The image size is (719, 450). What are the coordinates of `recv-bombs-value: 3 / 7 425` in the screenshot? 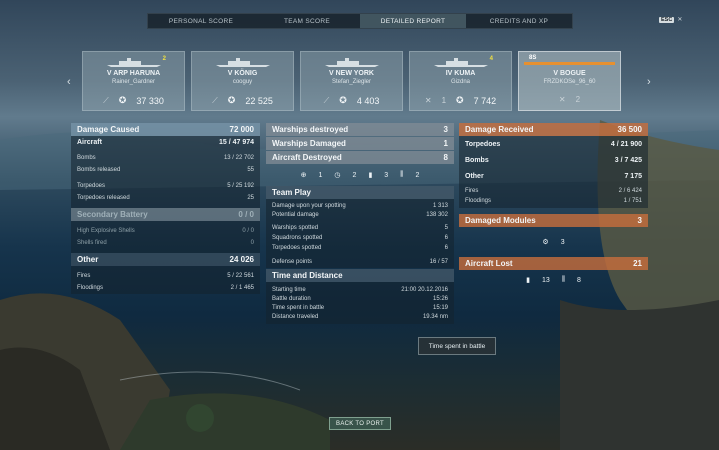 It's located at (628, 160).